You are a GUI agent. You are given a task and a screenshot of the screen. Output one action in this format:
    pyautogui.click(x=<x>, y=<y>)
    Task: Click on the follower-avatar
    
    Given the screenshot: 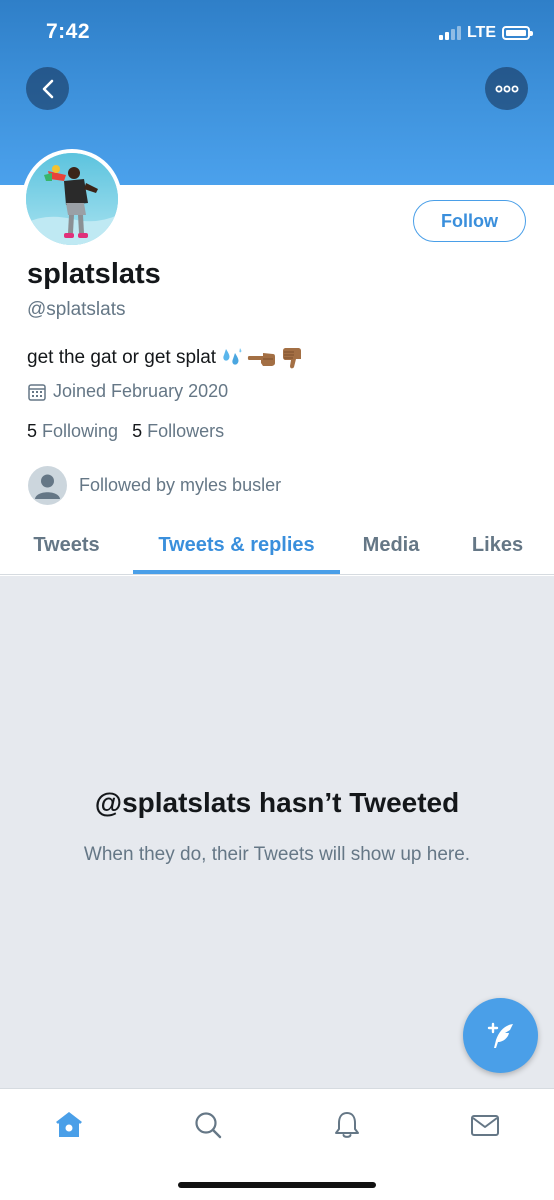 What is the action you would take?
    pyautogui.click(x=47, y=485)
    